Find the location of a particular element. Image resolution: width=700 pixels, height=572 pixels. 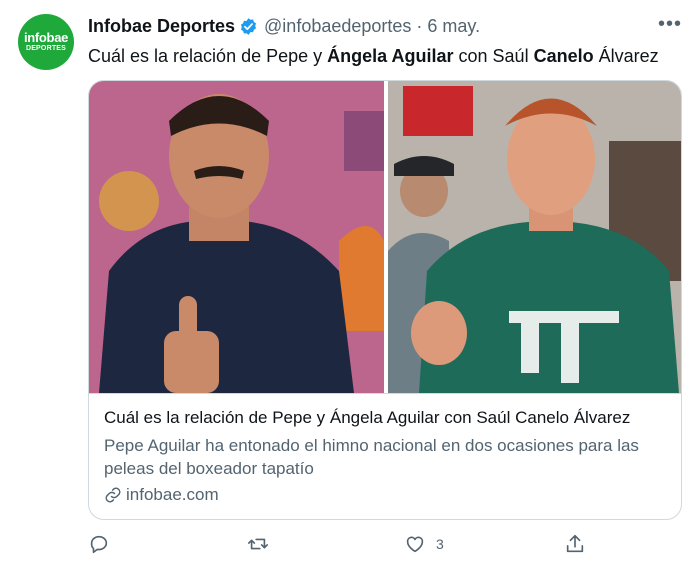

display-name: Infobae Deportes is located at coordinates (161, 26).